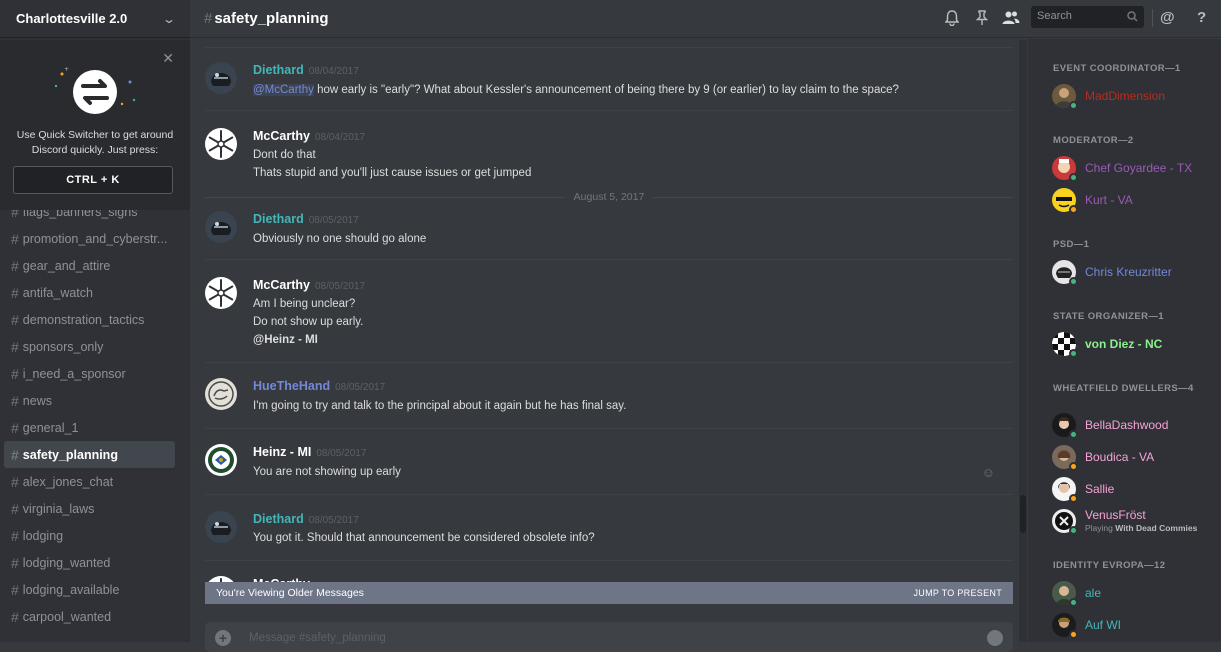 The height and width of the screenshot is (652, 1221). Describe the element at coordinates (1100, 489) in the screenshot. I see `member-name: Sallie` at that location.